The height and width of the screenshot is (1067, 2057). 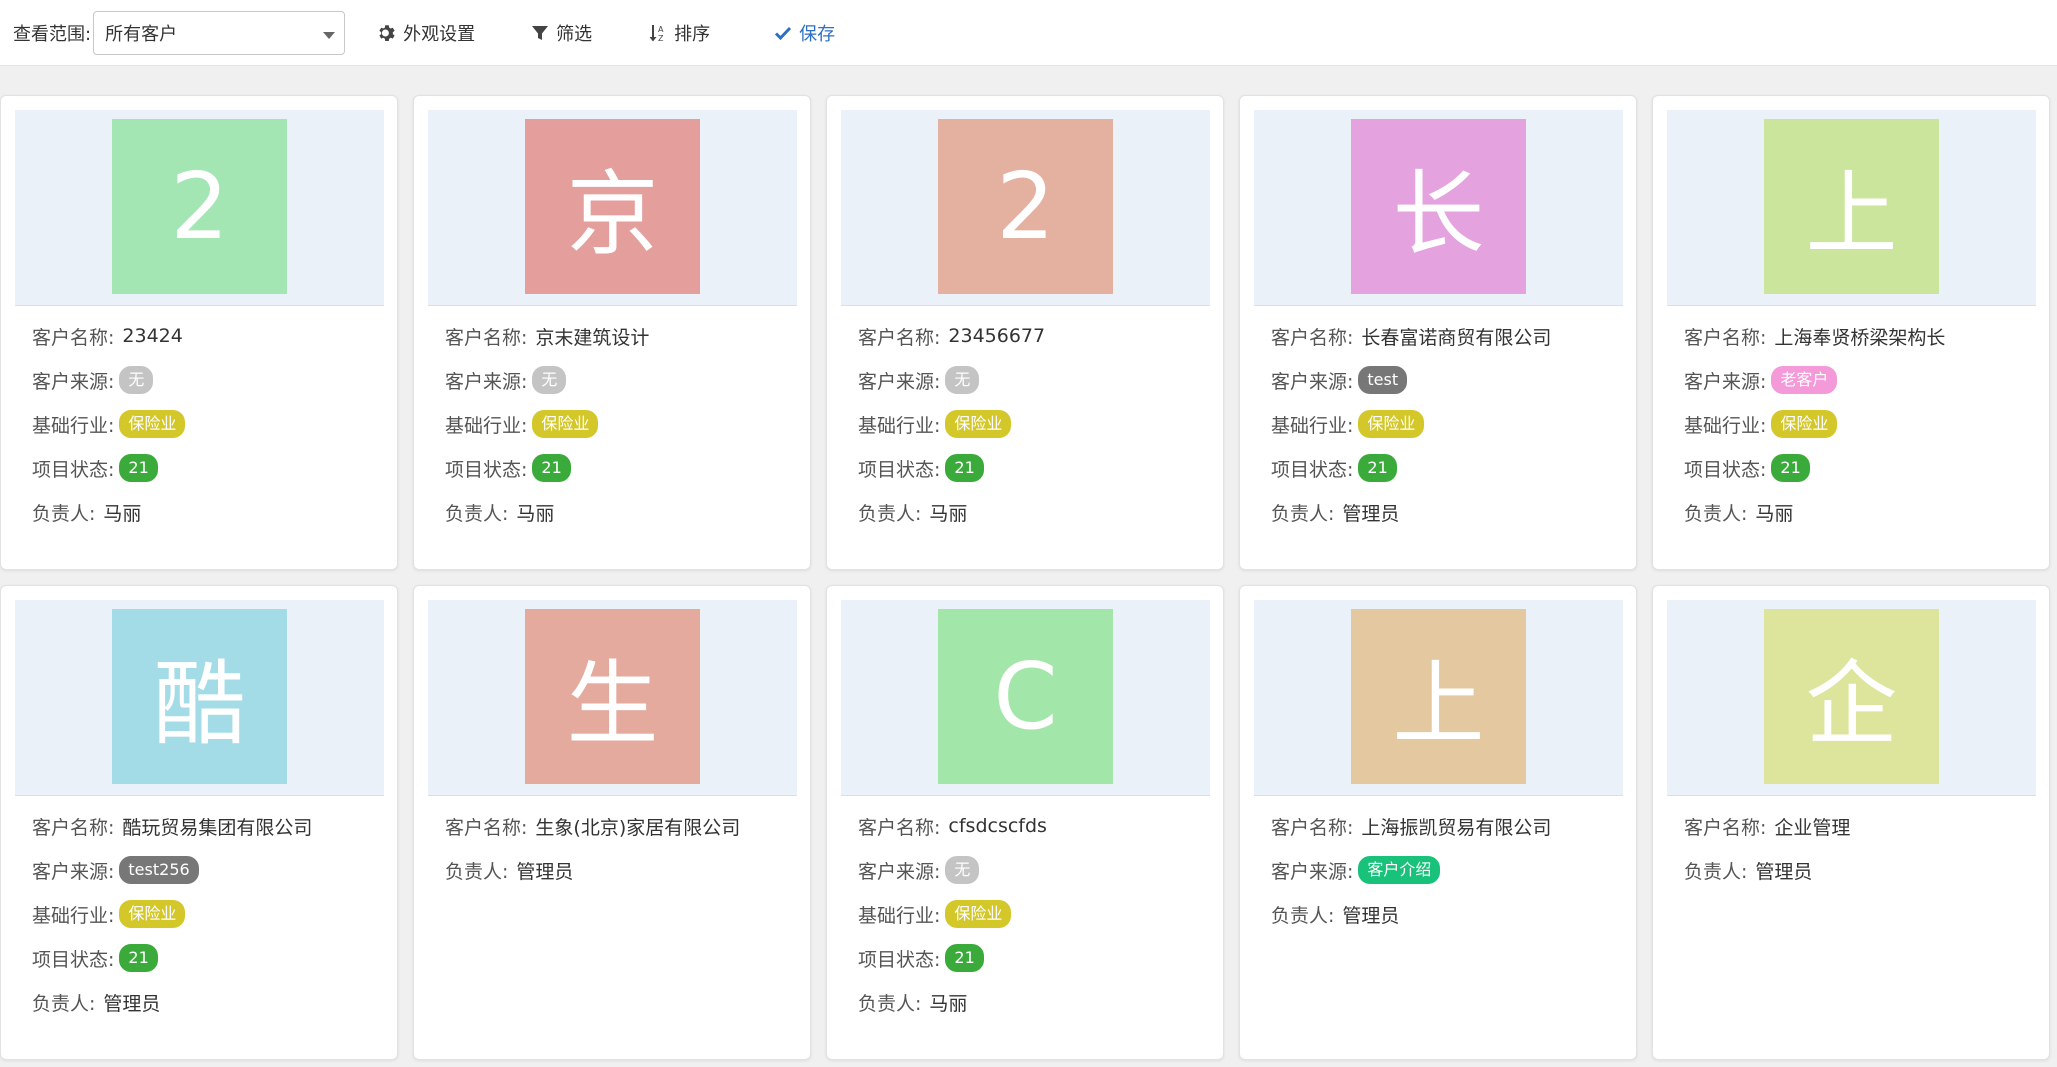 I want to click on scope-select: 所有客户, so click(x=219, y=32).